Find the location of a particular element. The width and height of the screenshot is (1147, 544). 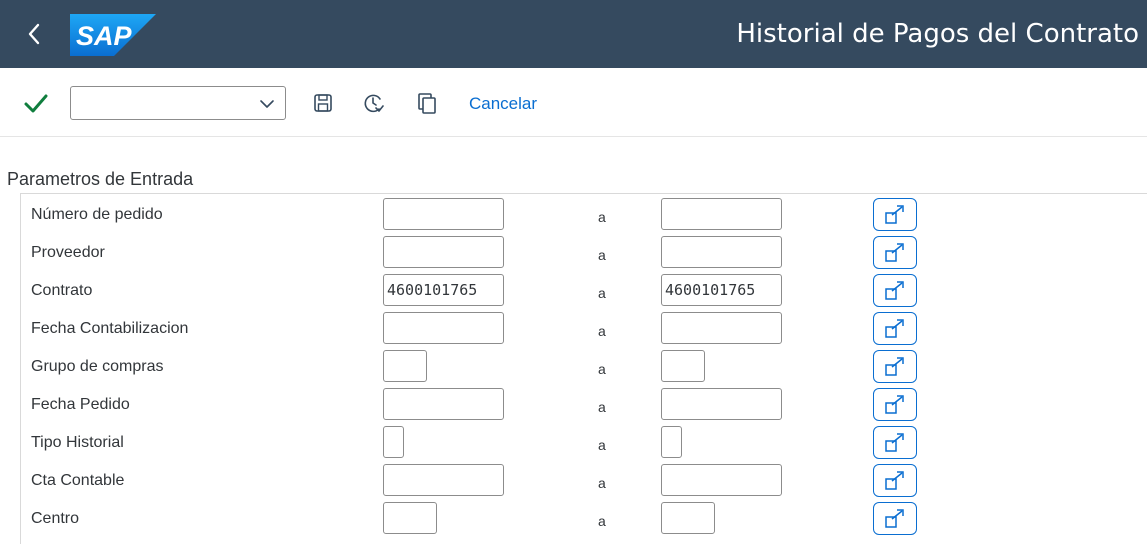

centro-to-input is located at coordinates (688, 518).